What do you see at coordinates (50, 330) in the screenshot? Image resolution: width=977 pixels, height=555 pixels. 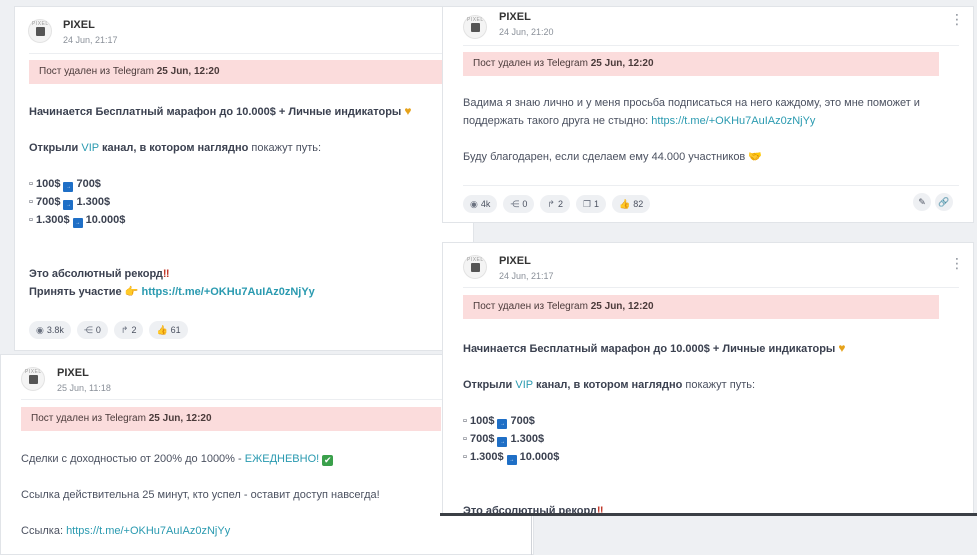 I see `views-stat: ◉ 3.8k` at bounding box center [50, 330].